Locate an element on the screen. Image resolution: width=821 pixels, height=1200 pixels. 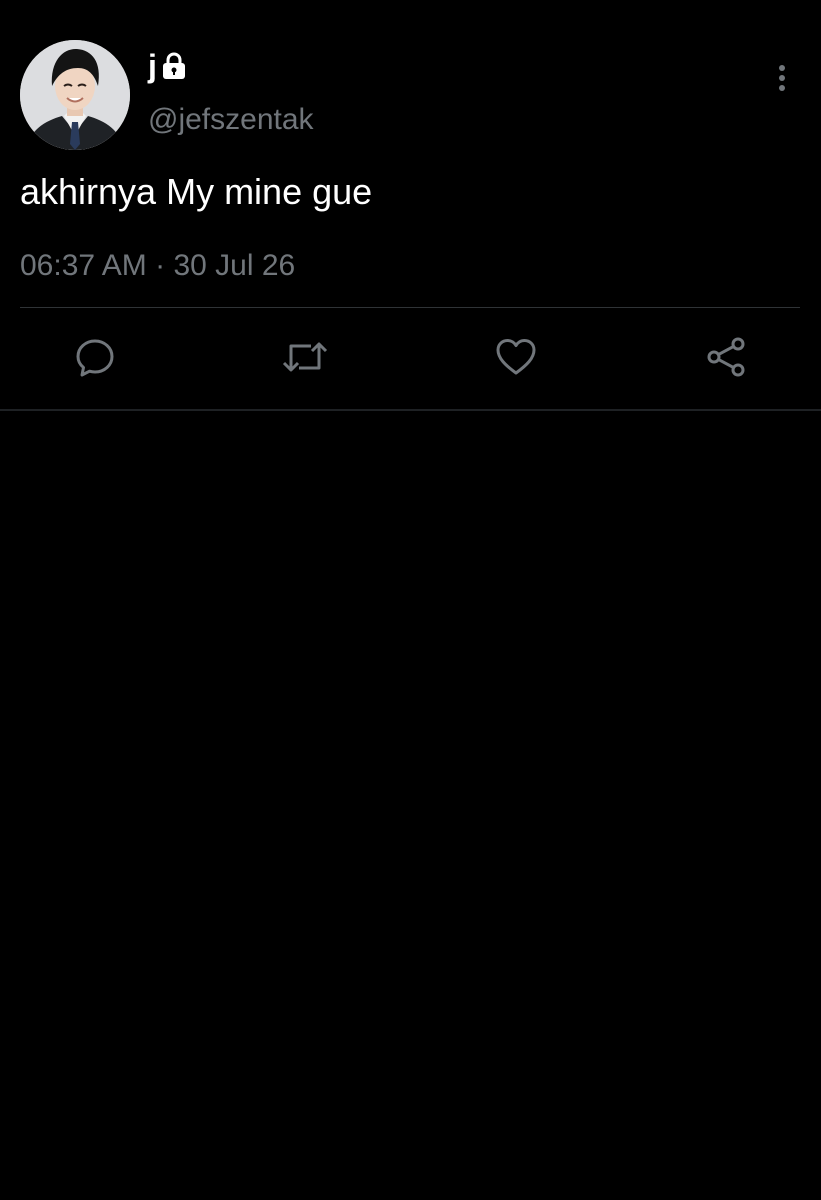
retweet-icon is located at coordinates (305, 359).